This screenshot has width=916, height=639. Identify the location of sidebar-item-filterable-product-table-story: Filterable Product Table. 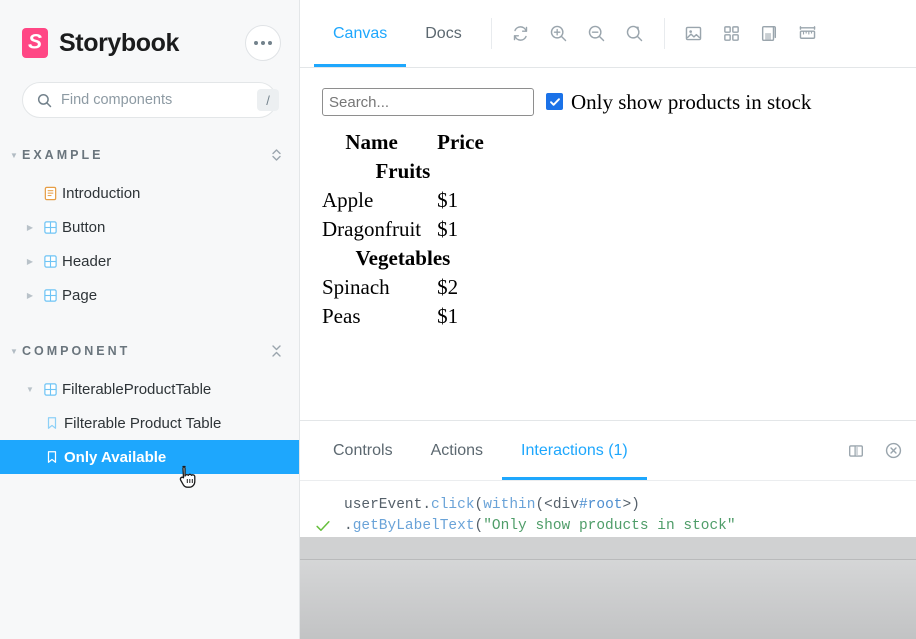
(149, 423).